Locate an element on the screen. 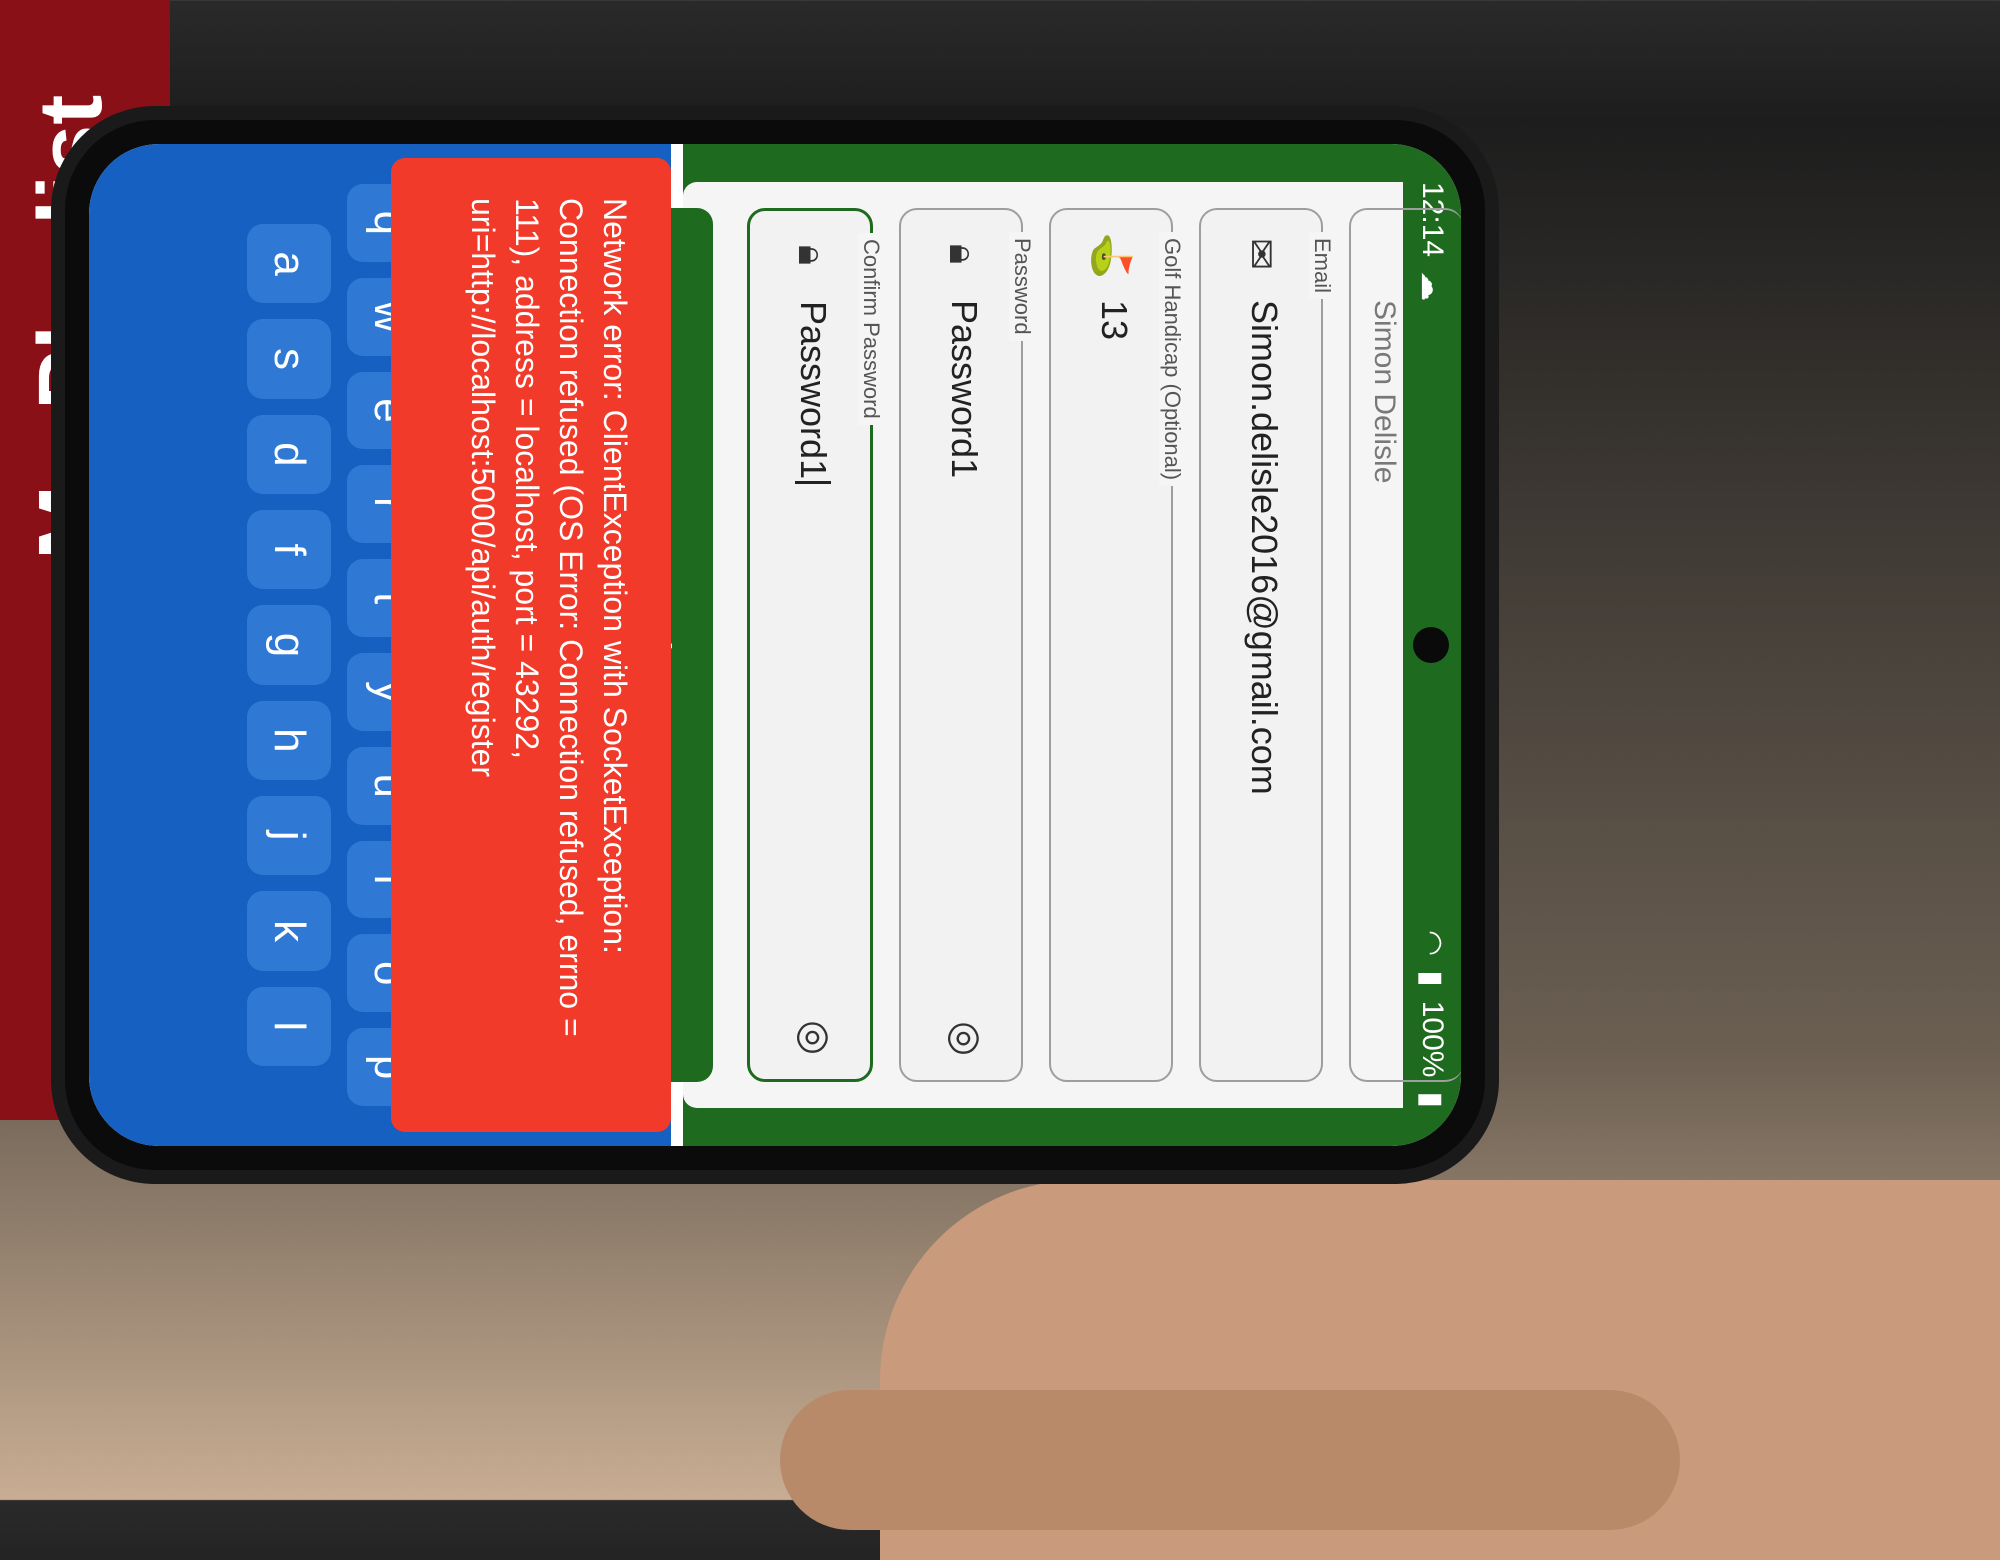  email-field: Email ✉ Simon.delisle2016@gmail.com is located at coordinates (1267, 645).